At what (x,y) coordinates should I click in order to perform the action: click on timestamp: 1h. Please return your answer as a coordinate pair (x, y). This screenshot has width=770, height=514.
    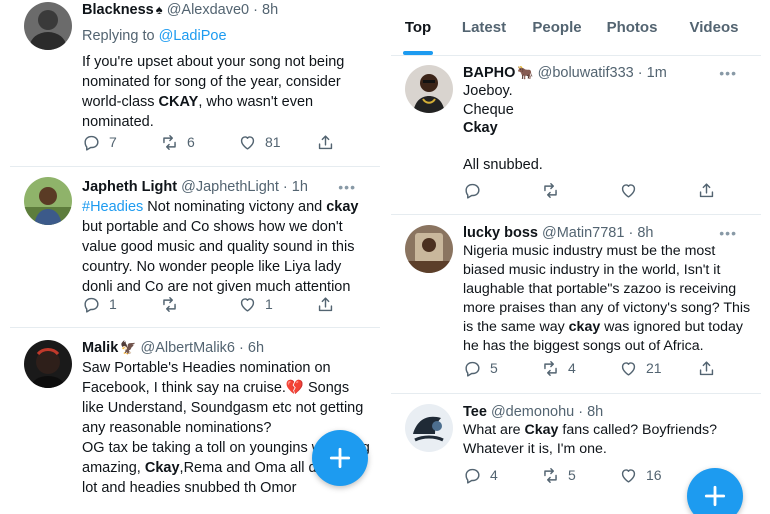
    Looking at the image, I should click on (300, 187).